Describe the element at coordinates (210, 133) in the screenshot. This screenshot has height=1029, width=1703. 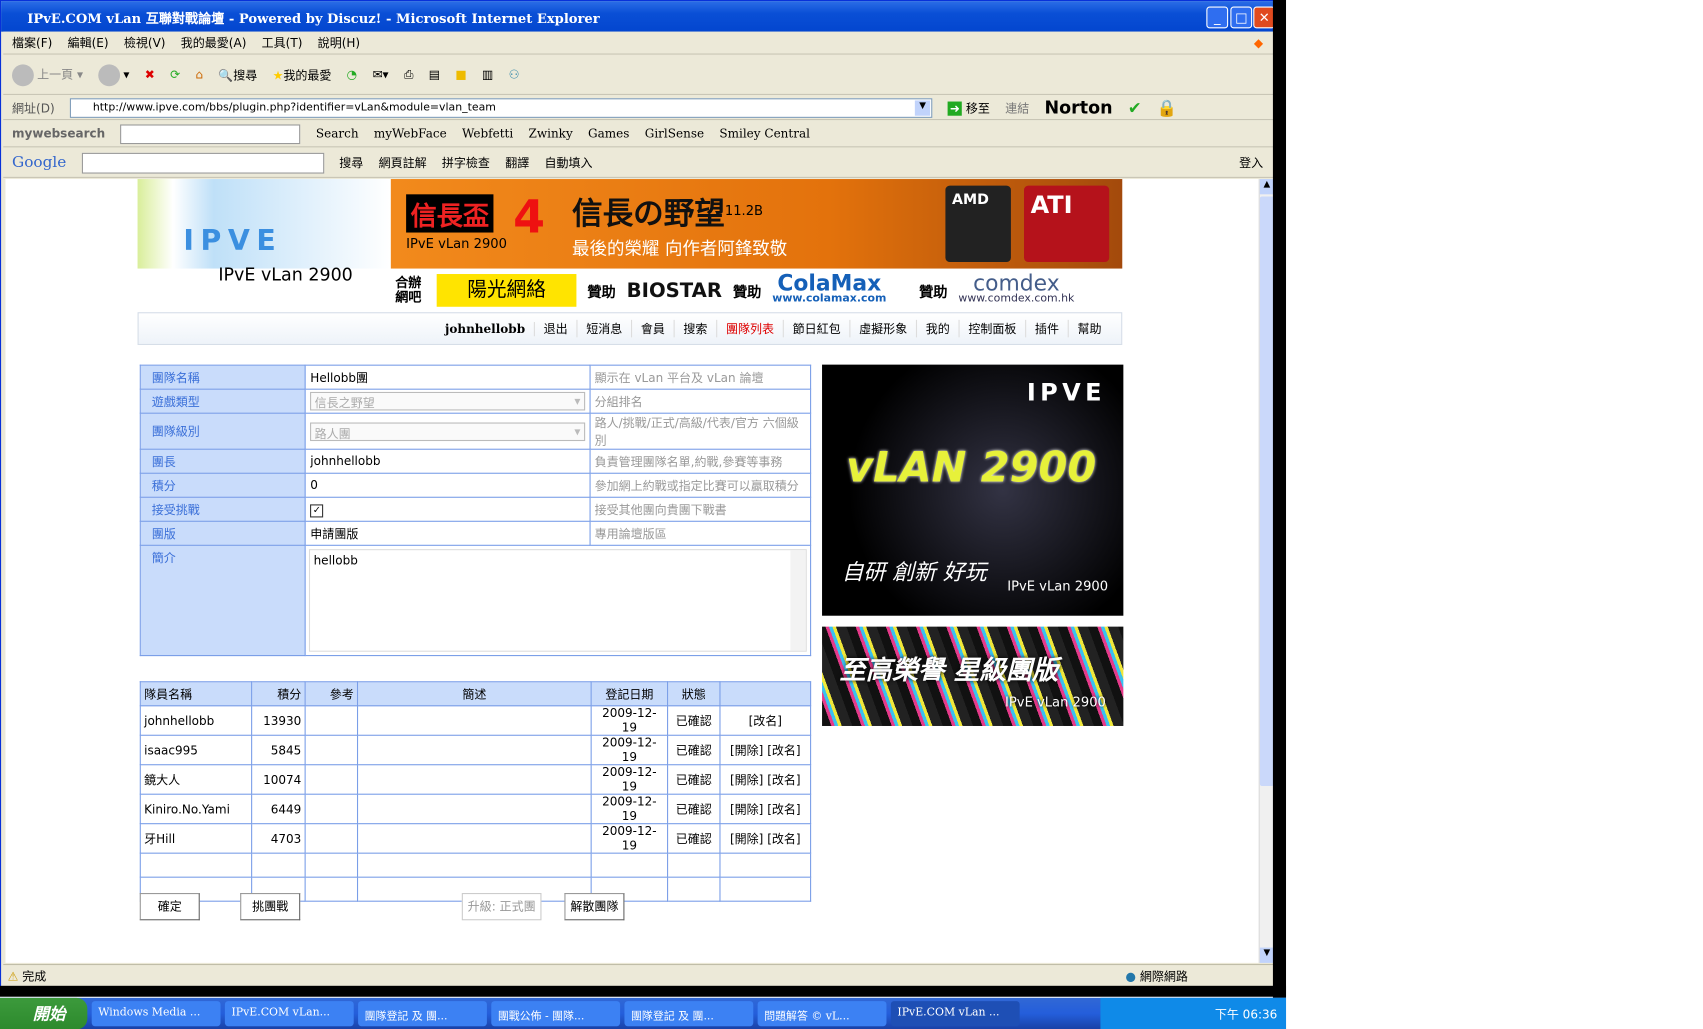
I see `mywebsearch-input` at that location.